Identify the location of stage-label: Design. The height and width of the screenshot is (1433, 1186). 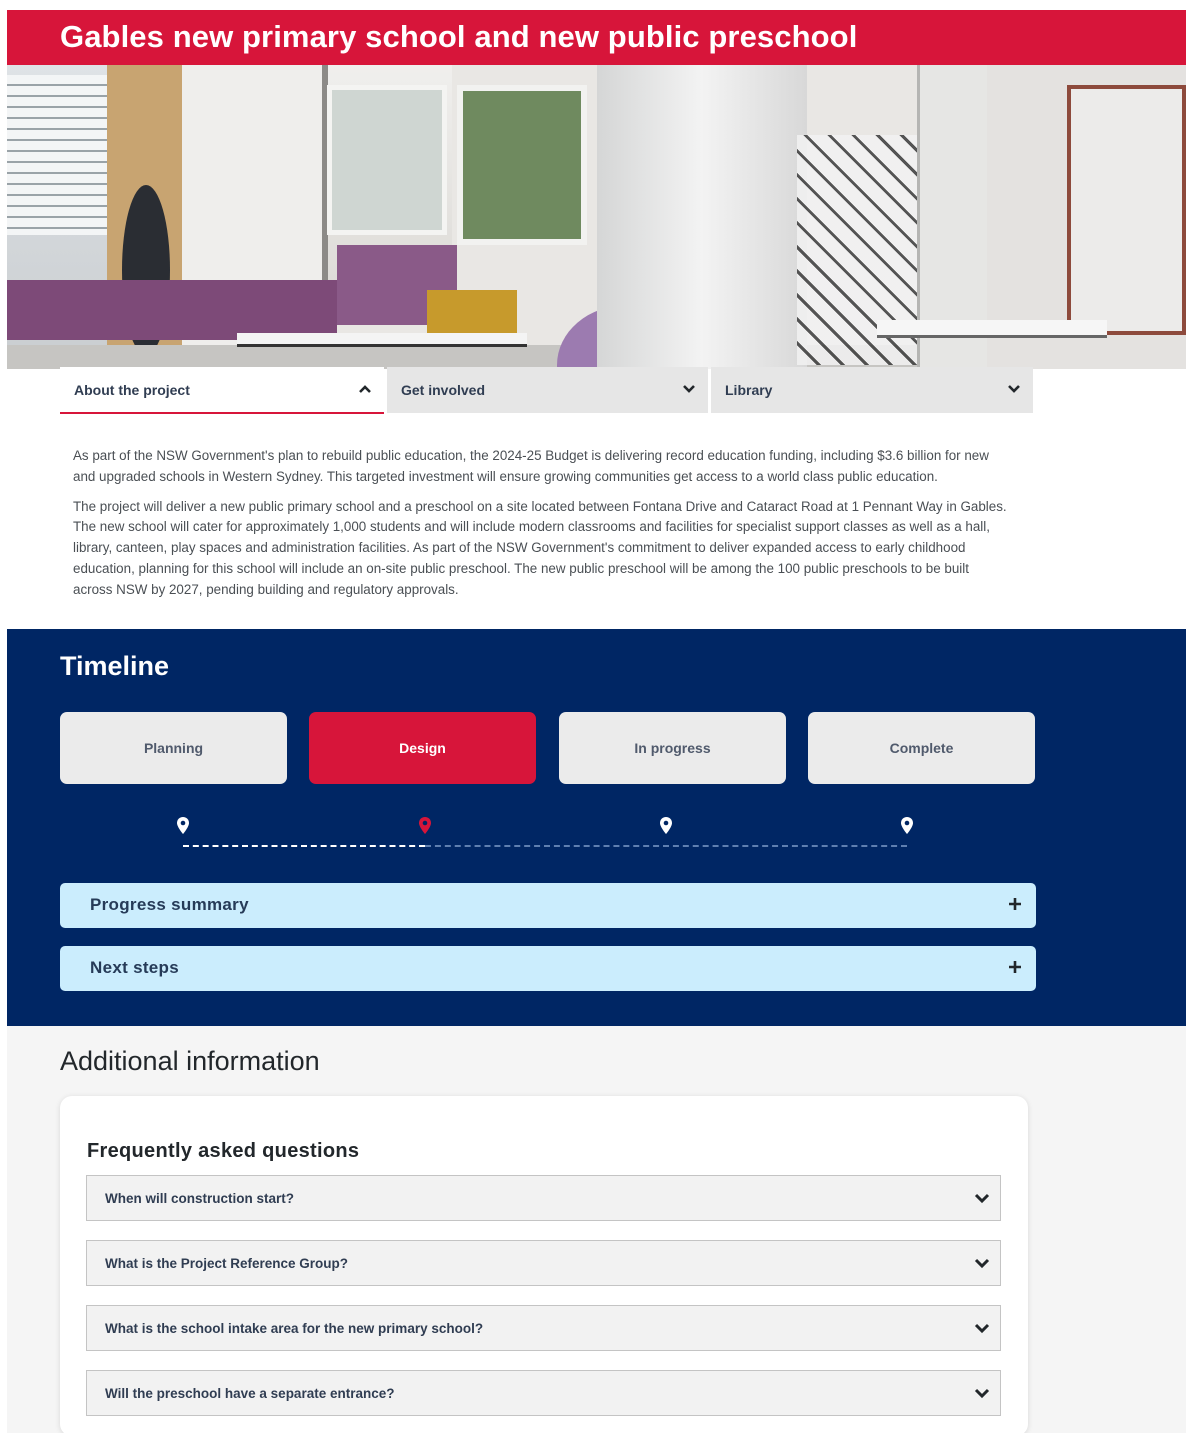
(422, 748).